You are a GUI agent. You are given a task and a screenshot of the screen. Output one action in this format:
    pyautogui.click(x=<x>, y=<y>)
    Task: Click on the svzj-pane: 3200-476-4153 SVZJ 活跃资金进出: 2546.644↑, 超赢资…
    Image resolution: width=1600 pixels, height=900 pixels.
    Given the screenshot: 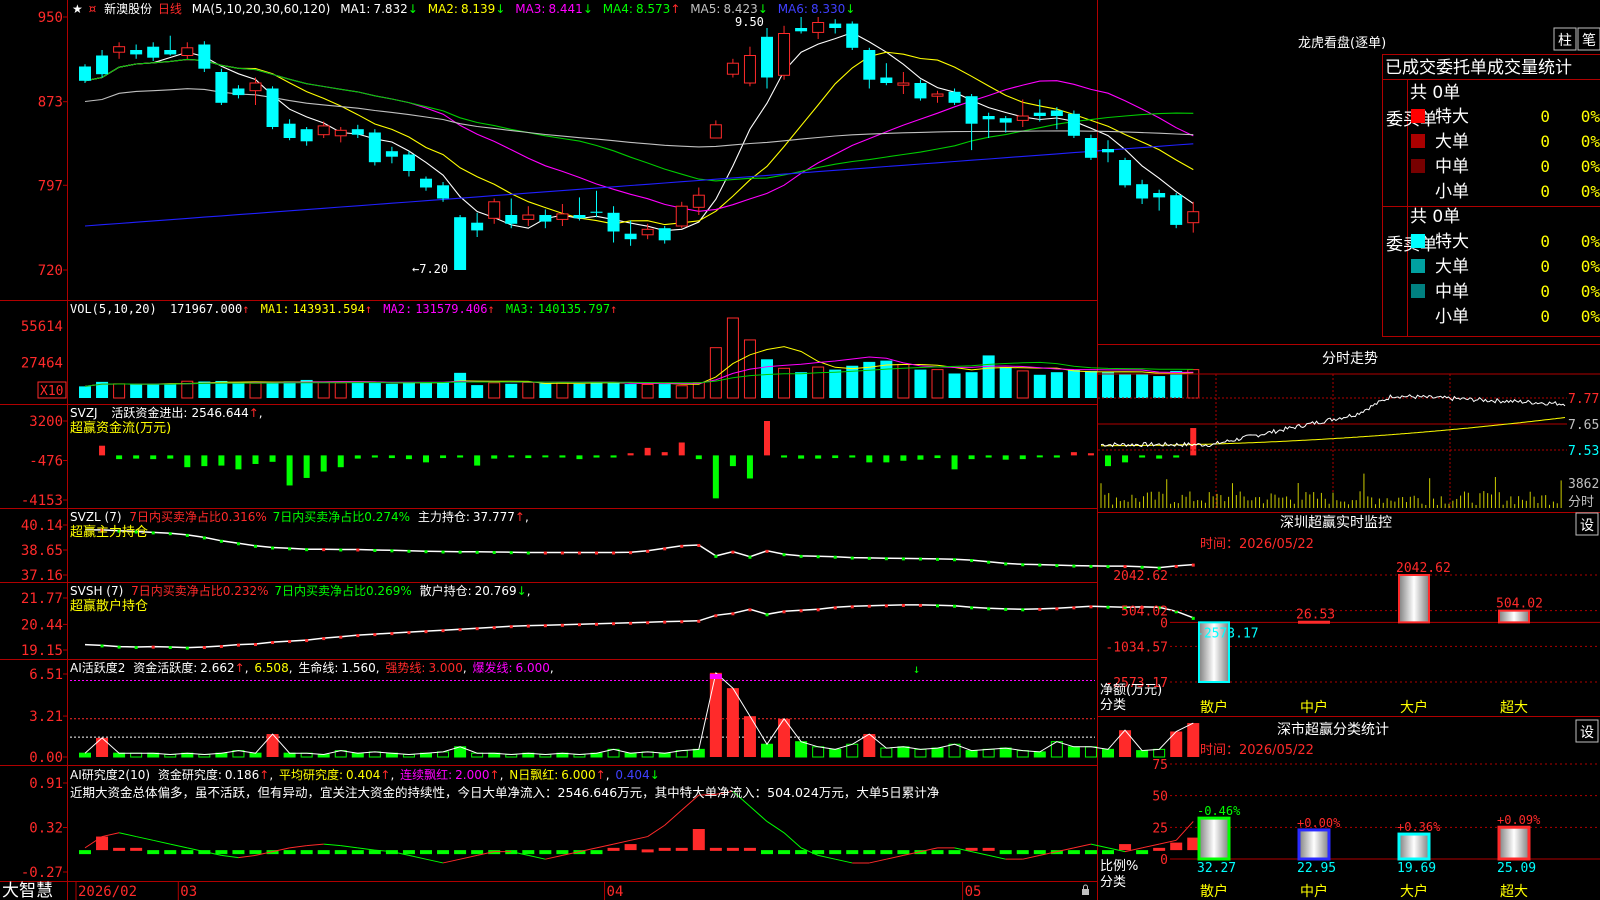 What is the action you would take?
    pyautogui.click(x=609, y=457)
    